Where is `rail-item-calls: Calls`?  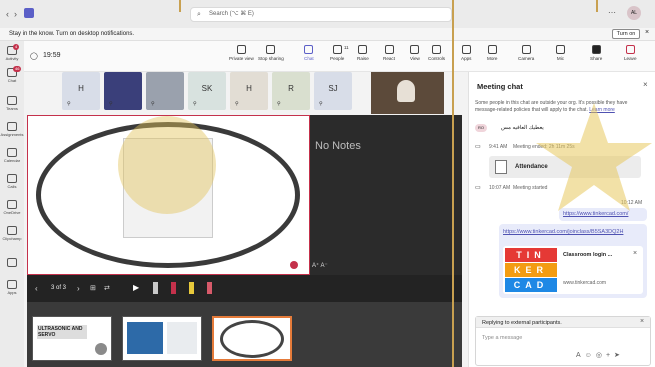
rail-item-calls: Calls is located at coordinates (12, 182).